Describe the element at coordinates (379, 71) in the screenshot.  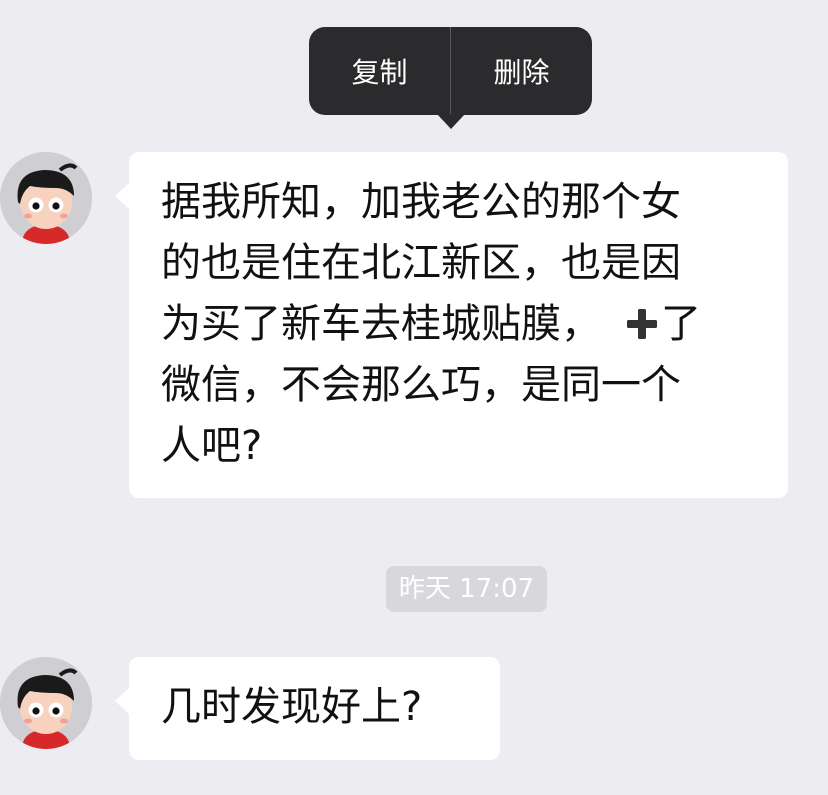
I see `copy-menu-item: 复制` at that location.